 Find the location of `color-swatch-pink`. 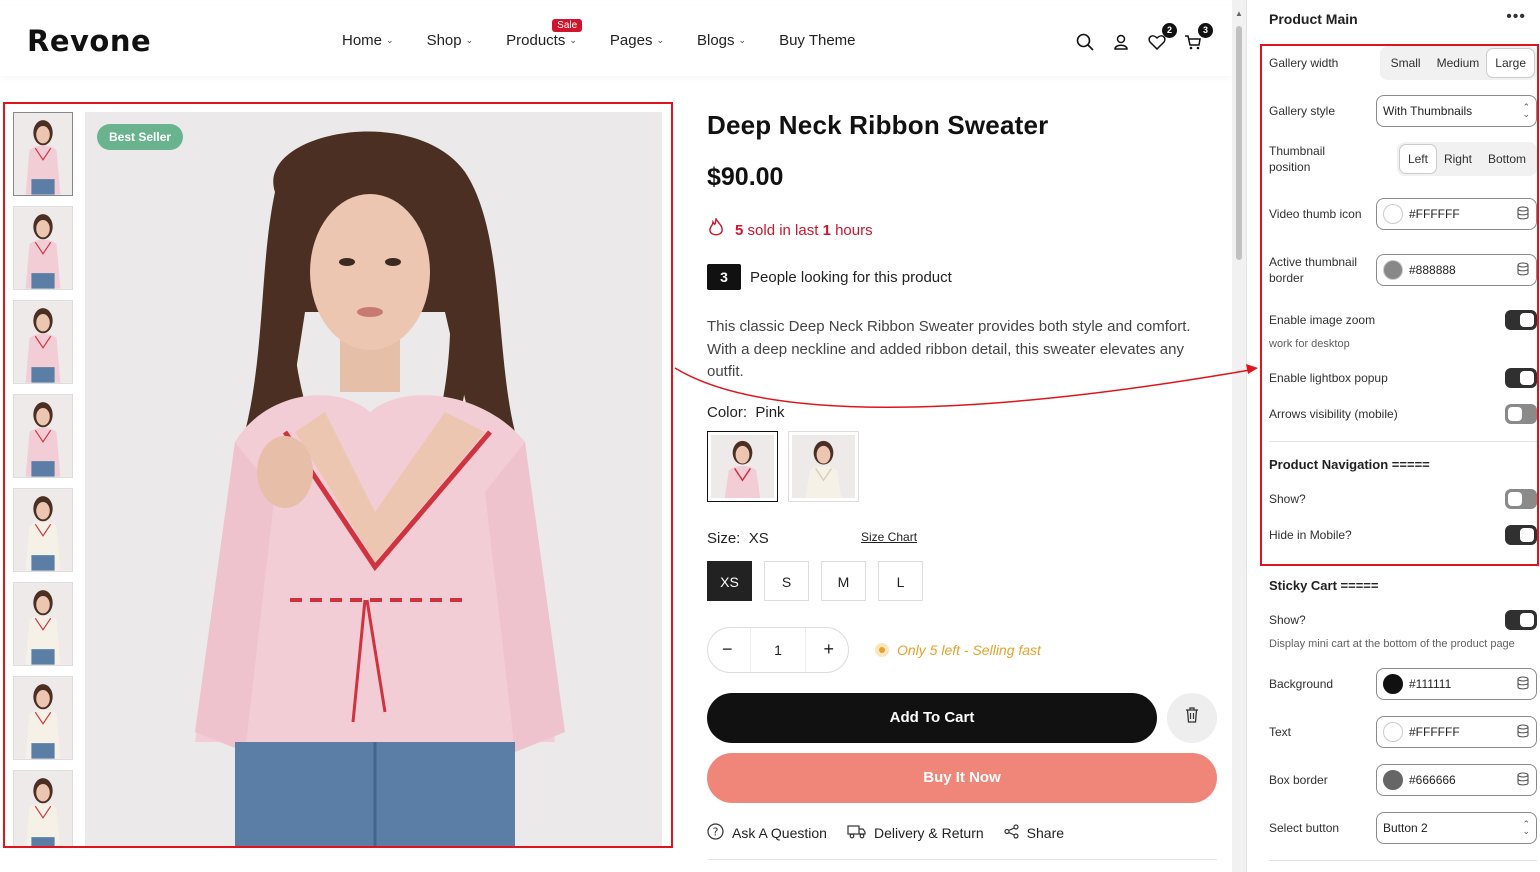

color-swatch-pink is located at coordinates (742, 466).